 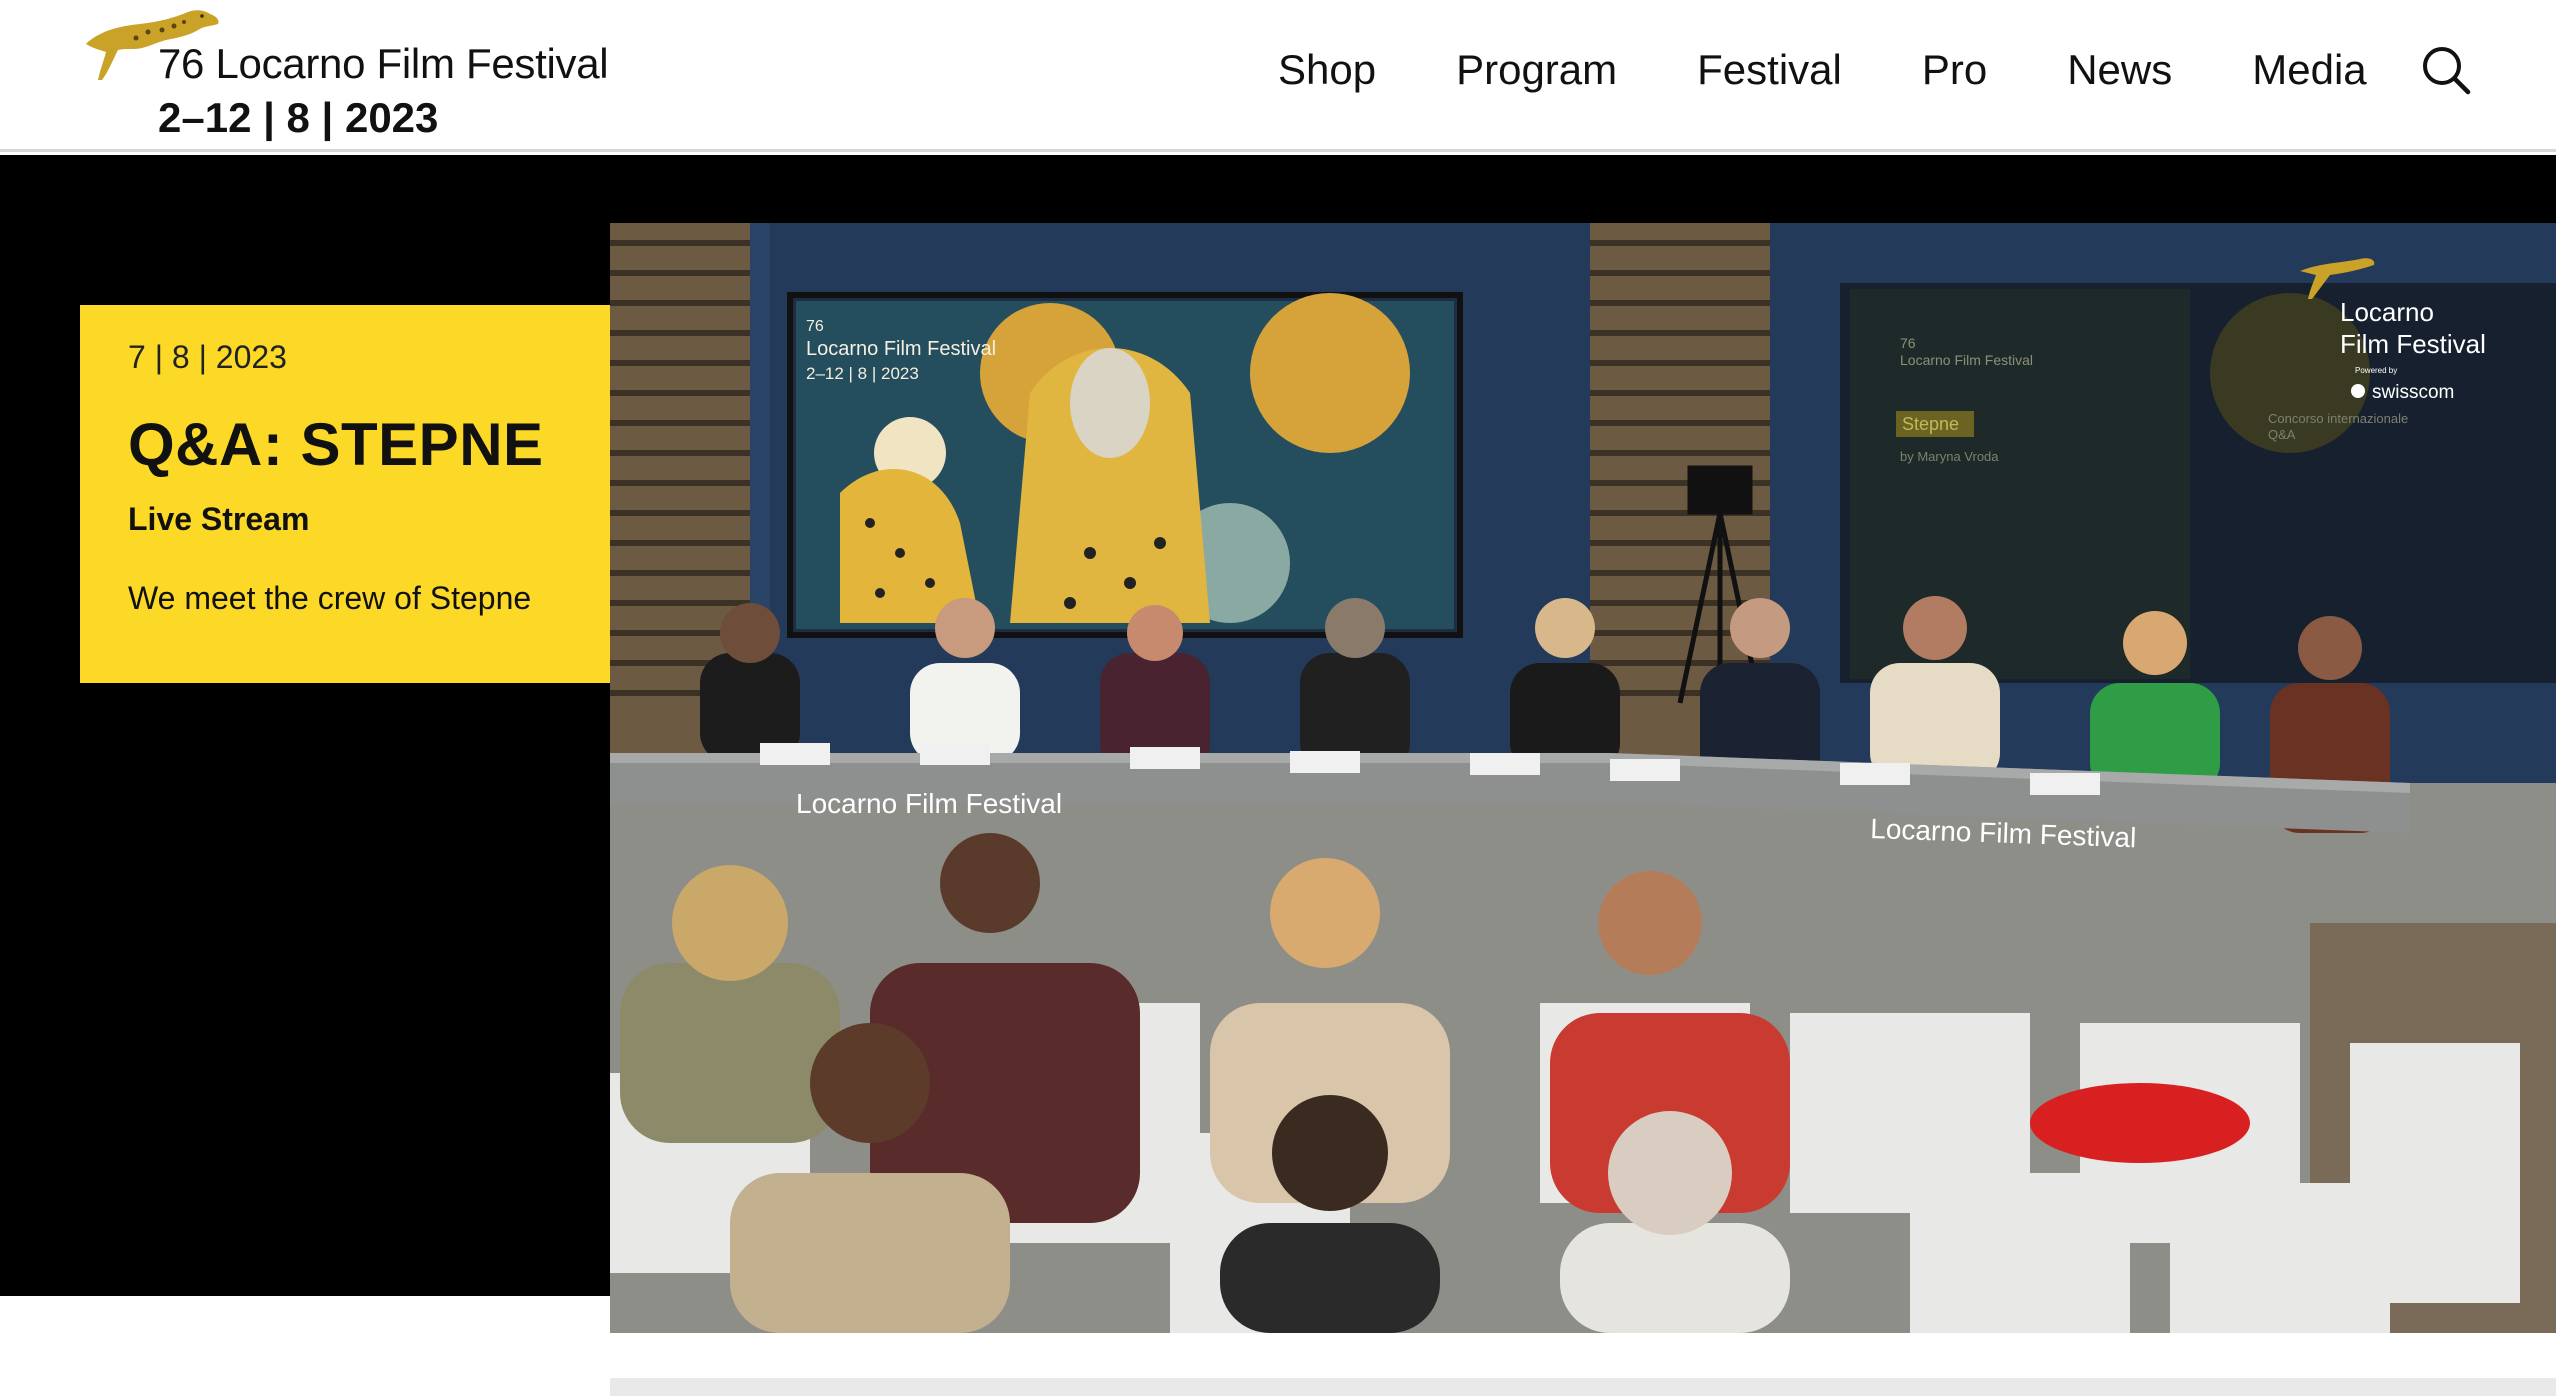 What do you see at coordinates (336, 444) in the screenshot?
I see `event-title: Q&A: STEPNE` at bounding box center [336, 444].